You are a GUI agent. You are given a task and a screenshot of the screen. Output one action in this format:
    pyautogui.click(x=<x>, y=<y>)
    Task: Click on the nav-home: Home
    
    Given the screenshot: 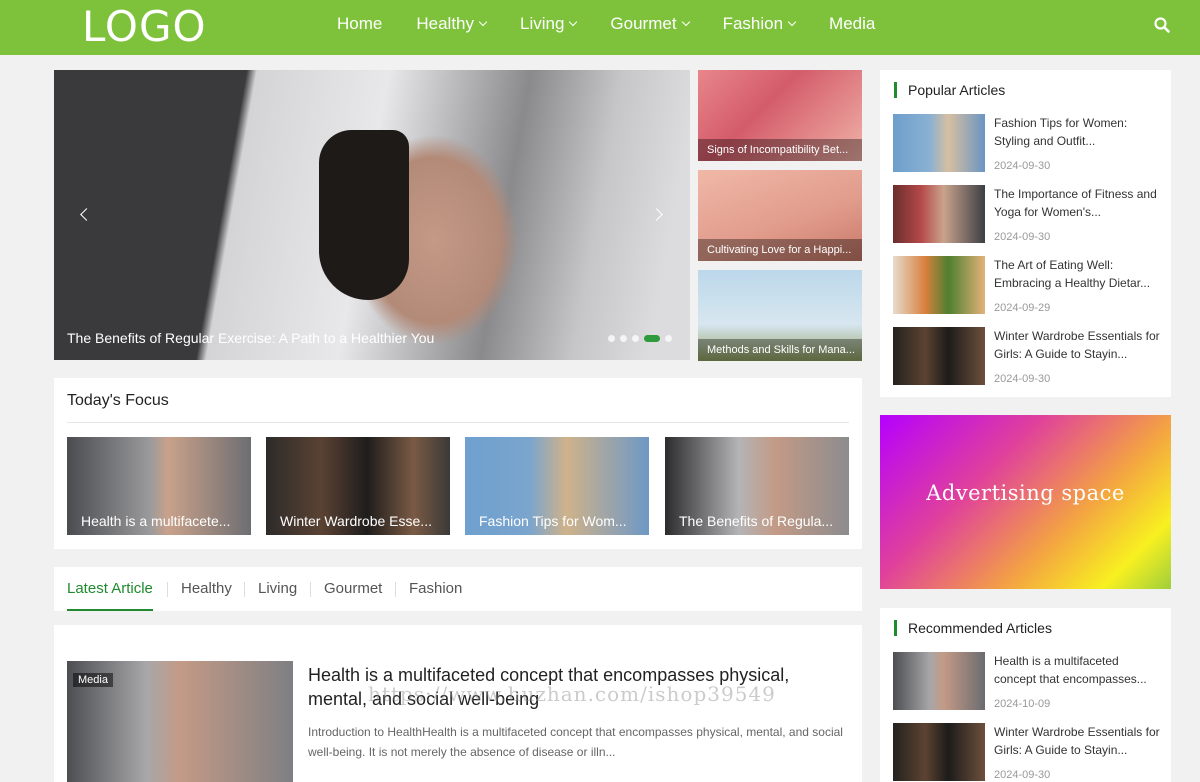 What is the action you would take?
    pyautogui.click(x=359, y=24)
    